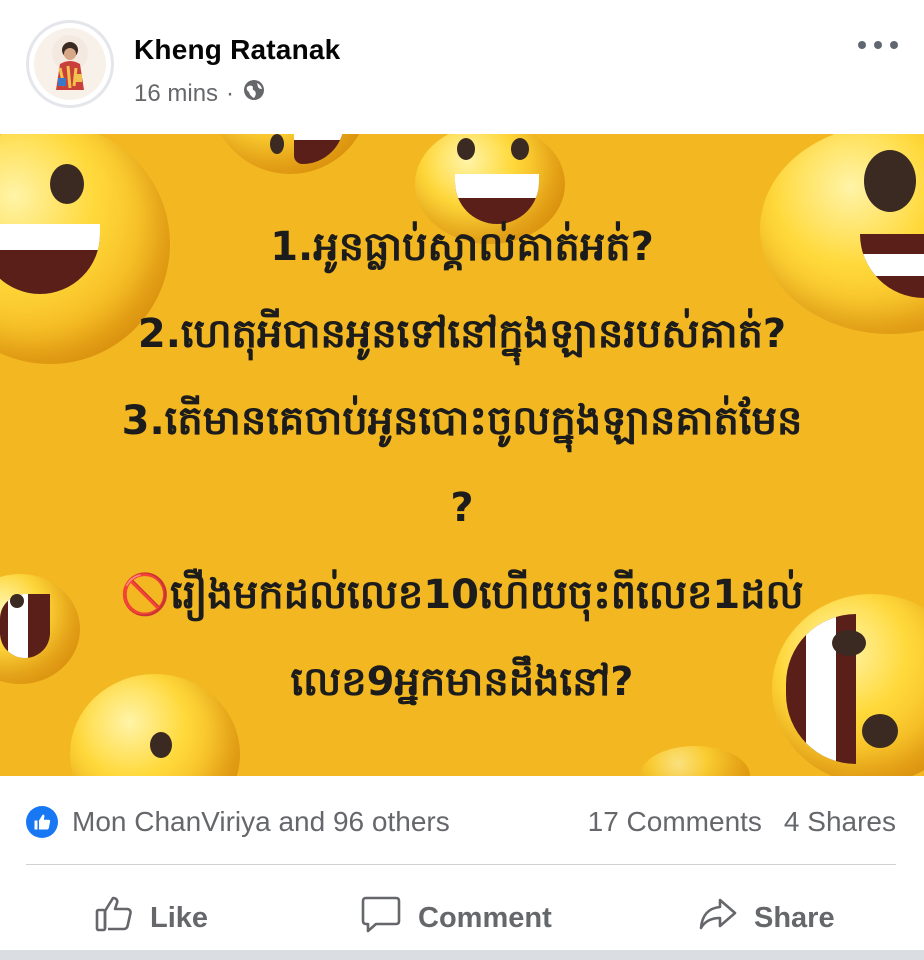 Image resolution: width=924 pixels, height=960 pixels. Describe the element at coordinates (114, 918) in the screenshot. I see `thumbs-up-icon` at that location.